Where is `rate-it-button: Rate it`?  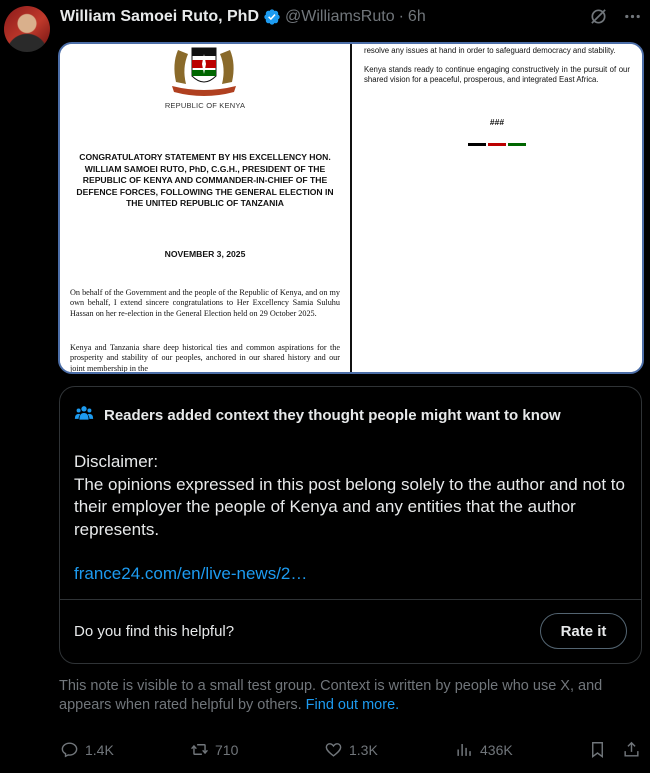 rate-it-button: Rate it is located at coordinates (583, 631).